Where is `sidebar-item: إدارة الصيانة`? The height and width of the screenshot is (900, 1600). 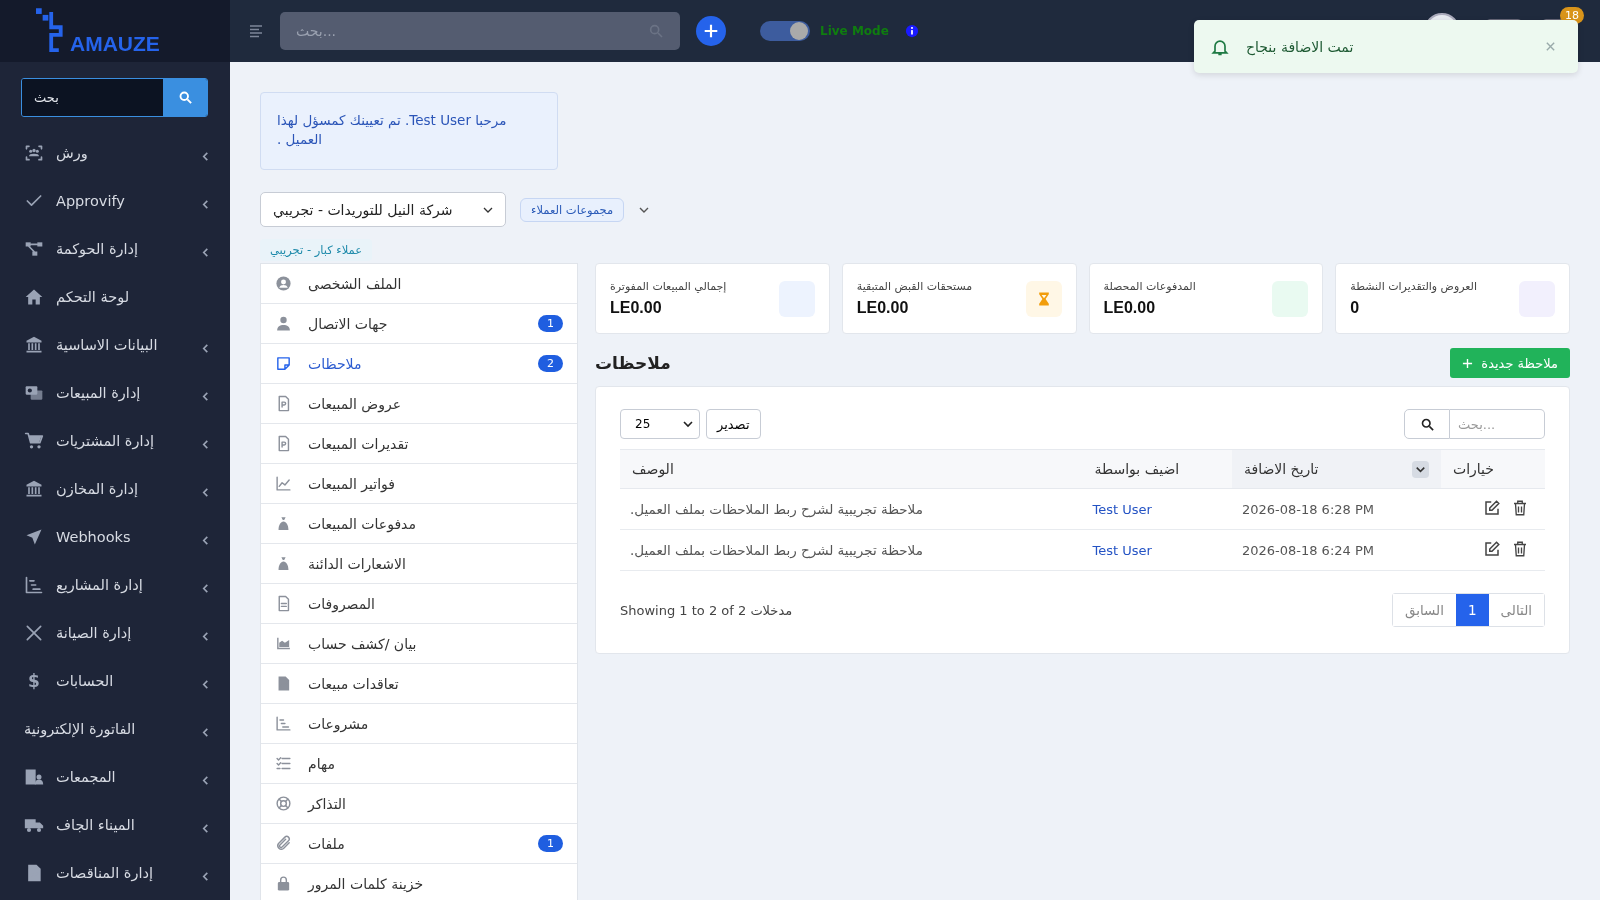
sidebar-item: إدارة الصيانة is located at coordinates (115, 633).